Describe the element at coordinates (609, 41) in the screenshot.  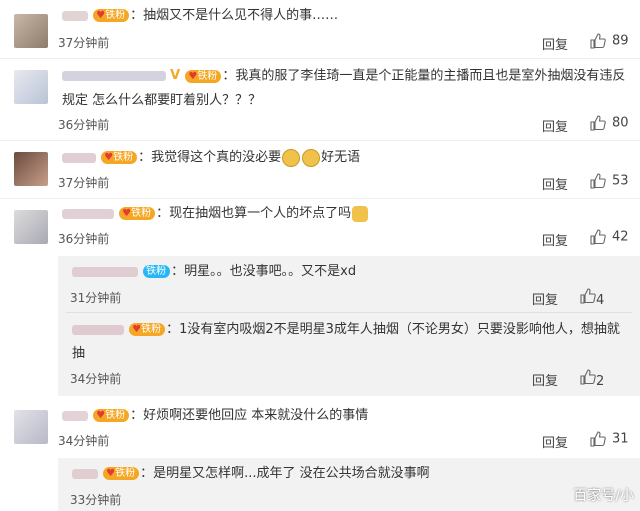
I see `like-button: 89` at that location.